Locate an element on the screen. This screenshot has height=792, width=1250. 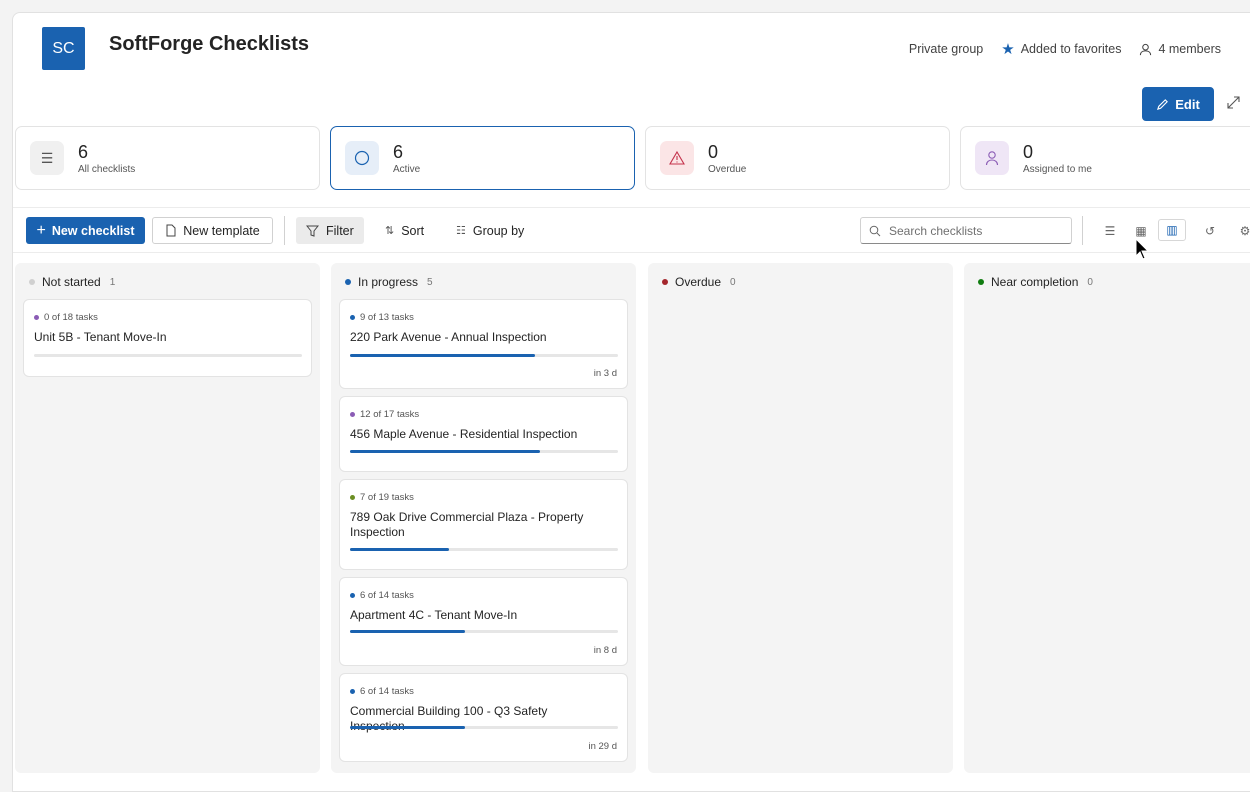
group-by-button: ☷ Group by is located at coordinates (490, 230).